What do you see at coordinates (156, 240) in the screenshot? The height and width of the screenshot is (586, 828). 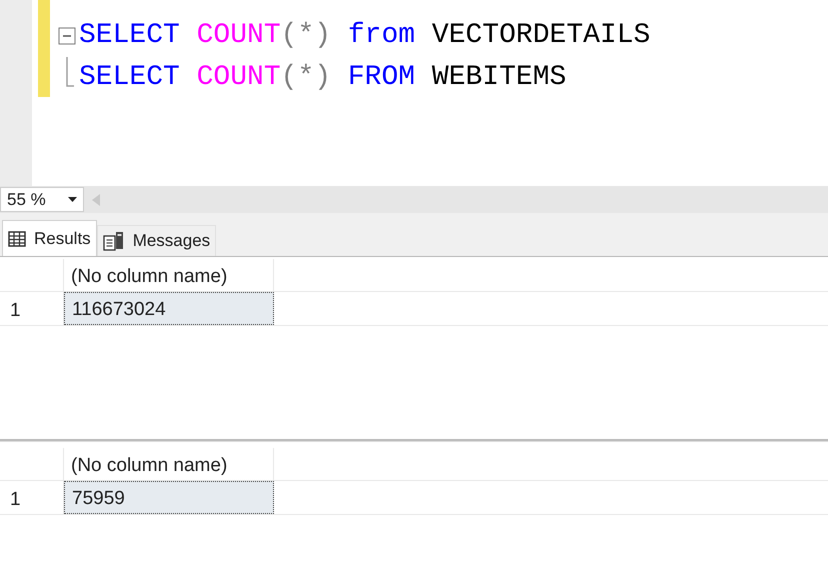 I see `tab: Messages` at bounding box center [156, 240].